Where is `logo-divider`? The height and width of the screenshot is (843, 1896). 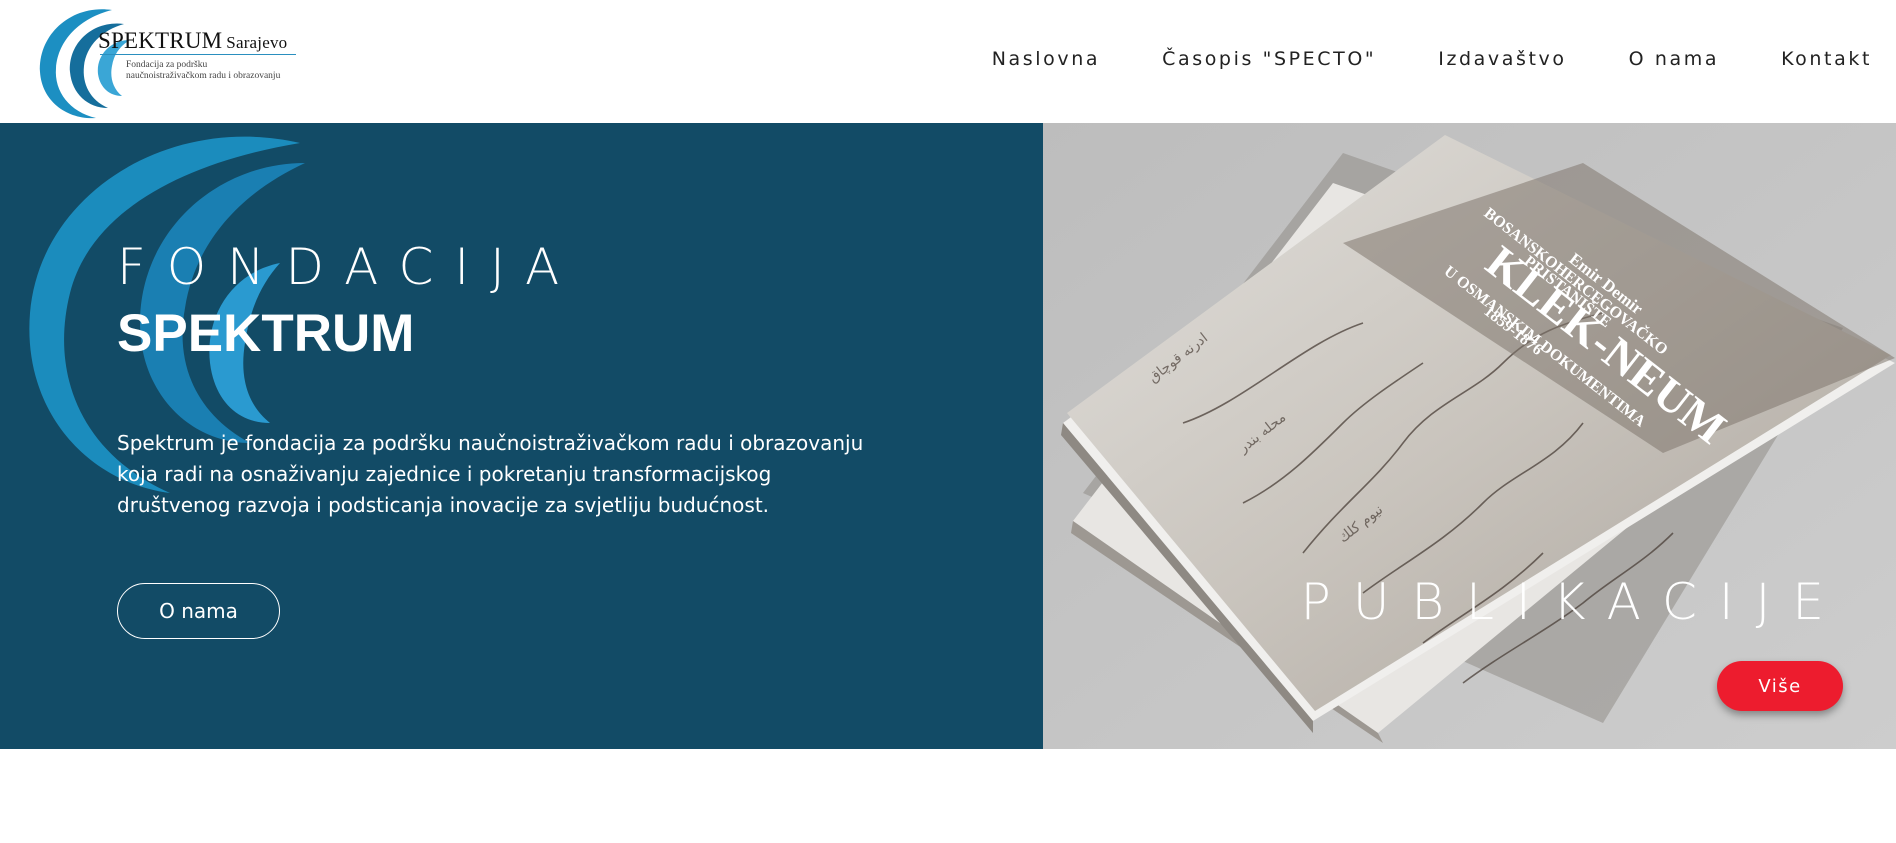 logo-divider is located at coordinates (198, 54).